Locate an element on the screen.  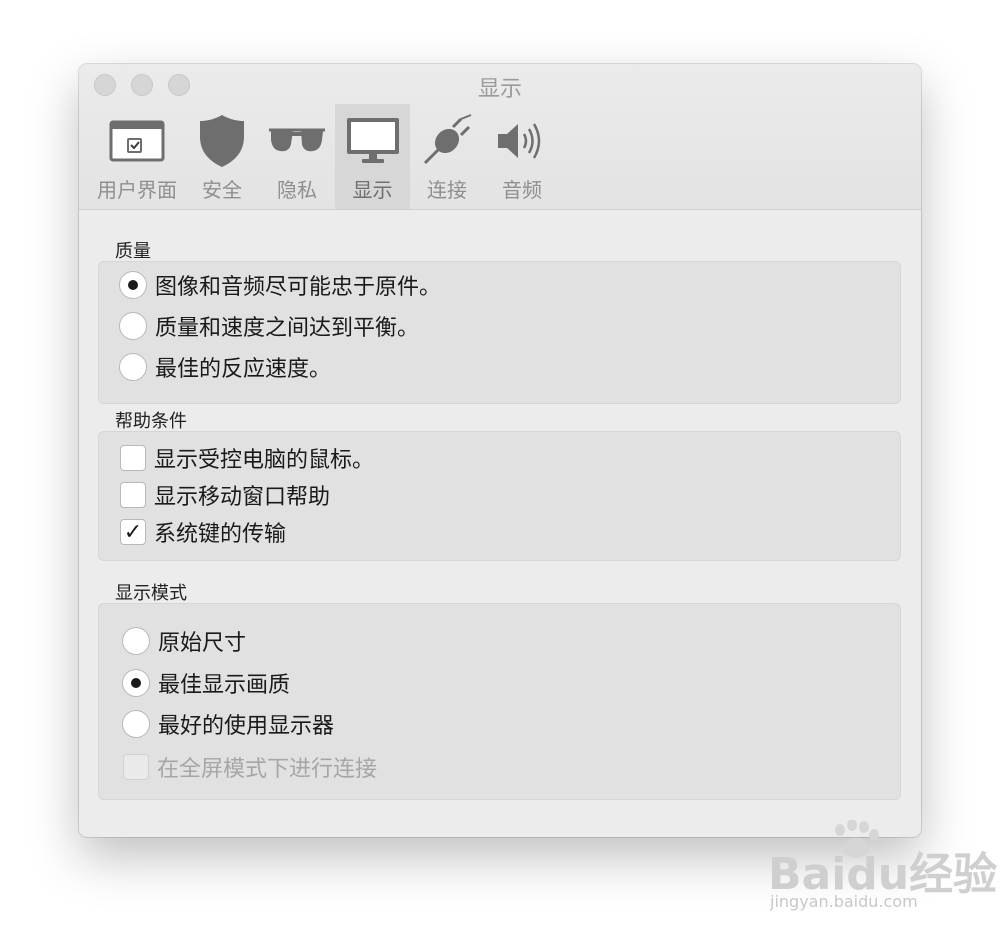
speaker-icon is located at coordinates (522, 141).